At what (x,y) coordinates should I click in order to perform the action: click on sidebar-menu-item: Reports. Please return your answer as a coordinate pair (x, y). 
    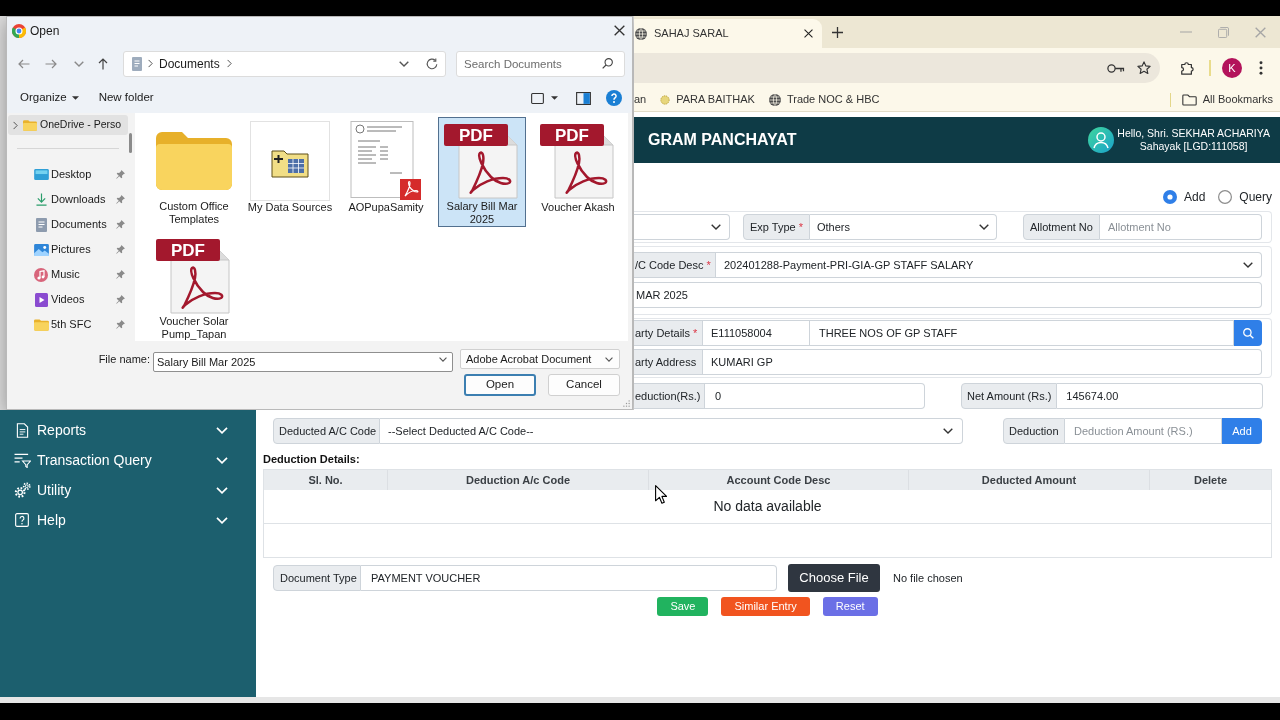
    Looking at the image, I should click on (128, 430).